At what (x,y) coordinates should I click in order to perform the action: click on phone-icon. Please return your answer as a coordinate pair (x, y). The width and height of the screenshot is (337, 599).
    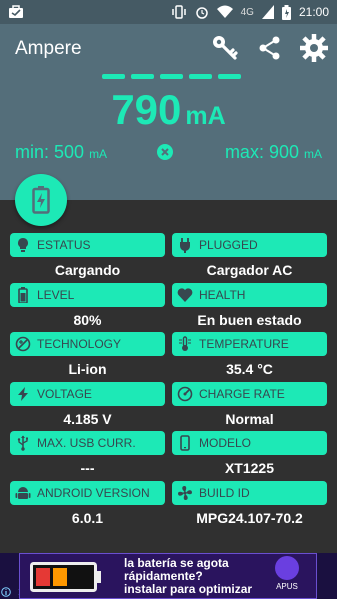
    Looking at the image, I should click on (185, 443).